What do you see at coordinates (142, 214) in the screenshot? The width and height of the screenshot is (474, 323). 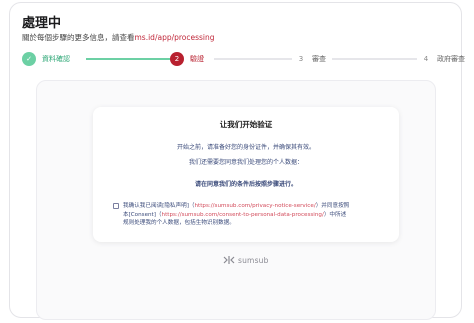 I see `consent-text-part: 本[Consent]（` at bounding box center [142, 214].